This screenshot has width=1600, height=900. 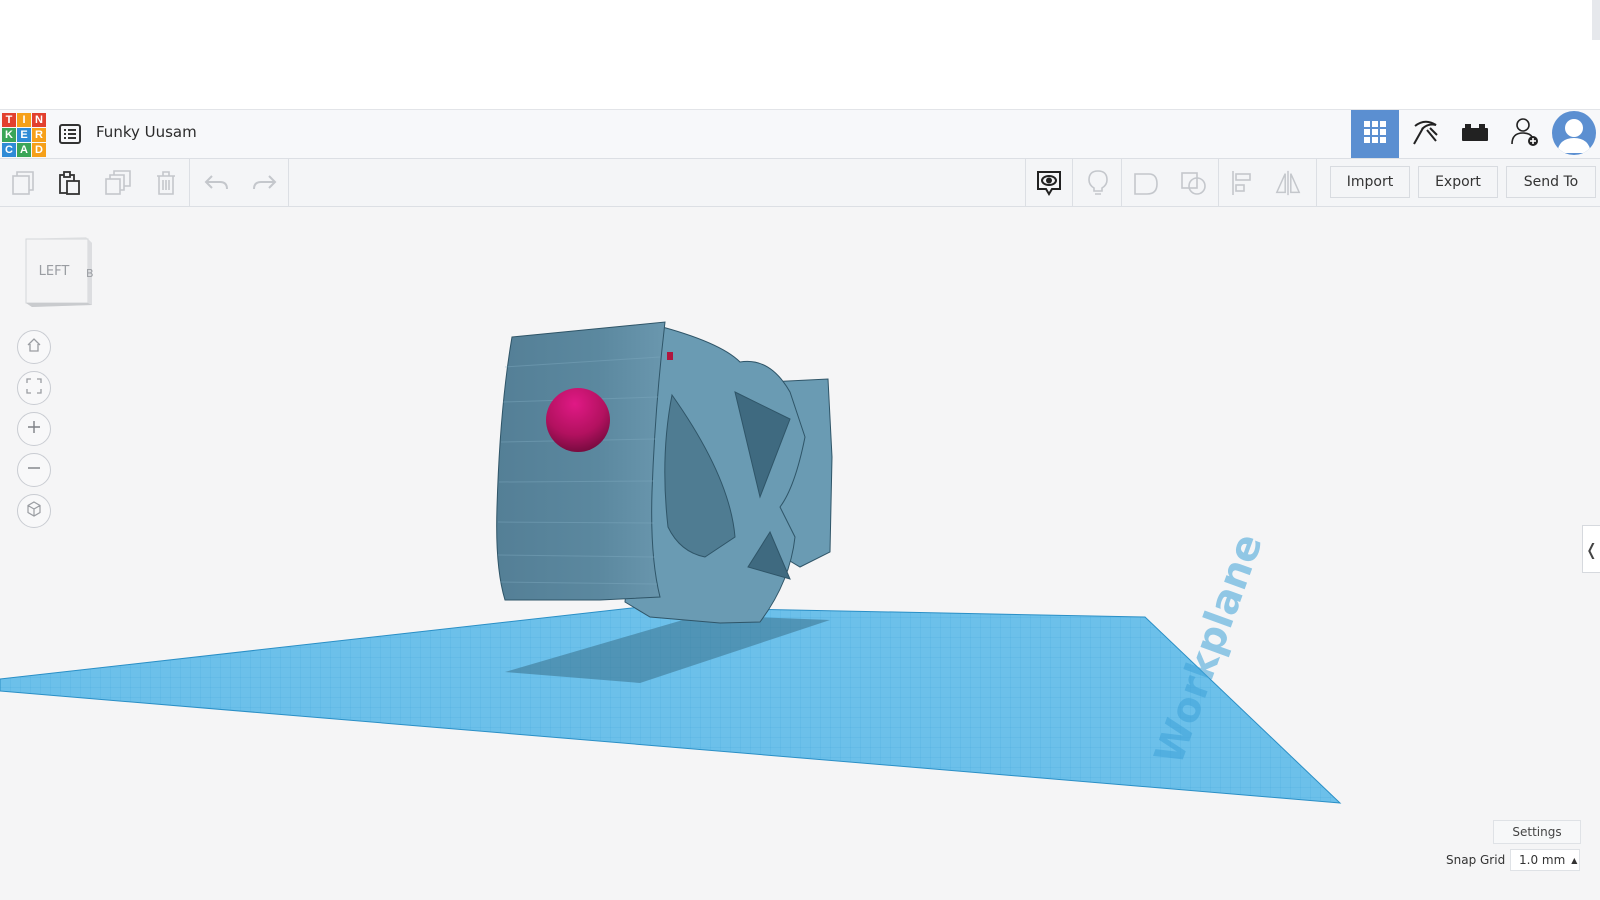 I want to click on add-user-icon, so click(x=1525, y=134).